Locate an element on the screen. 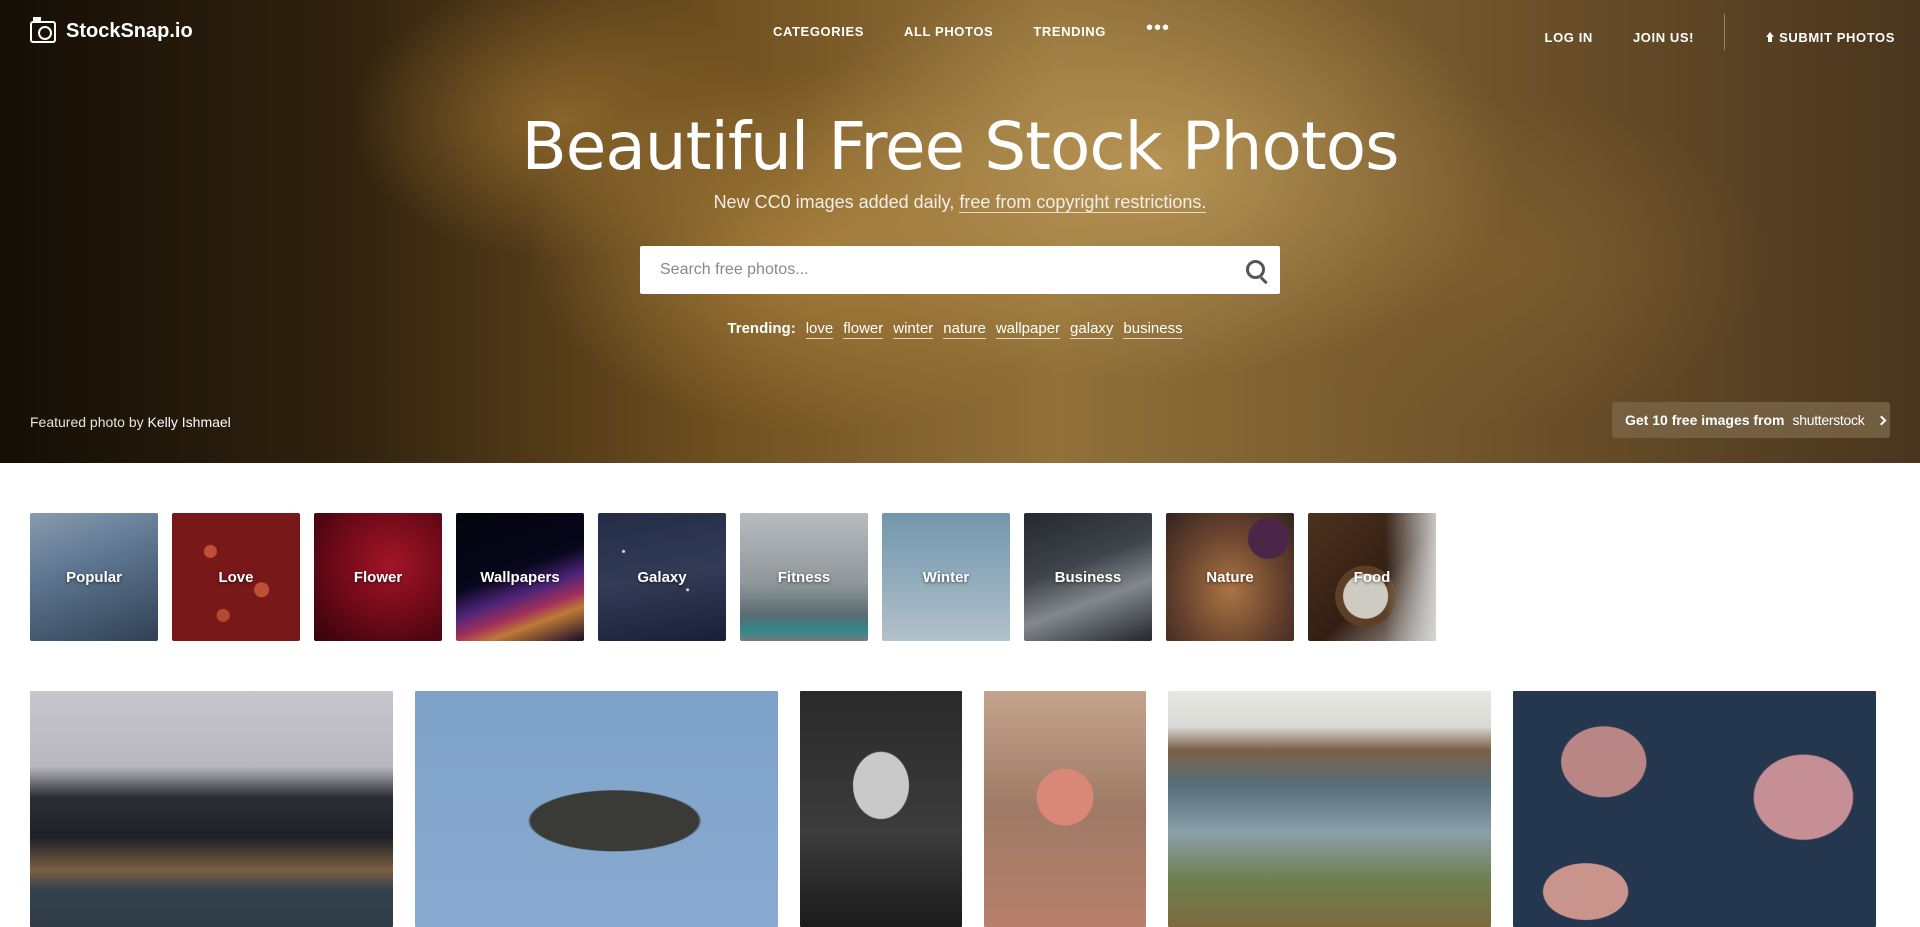  photo-coastal-cliffs is located at coordinates (1329, 809).